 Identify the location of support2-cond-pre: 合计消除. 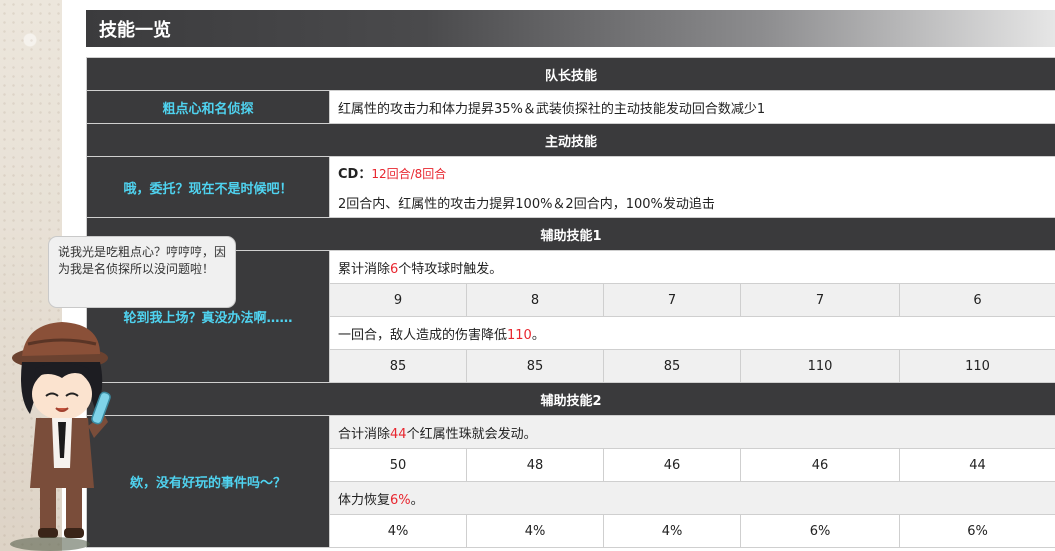
(364, 434).